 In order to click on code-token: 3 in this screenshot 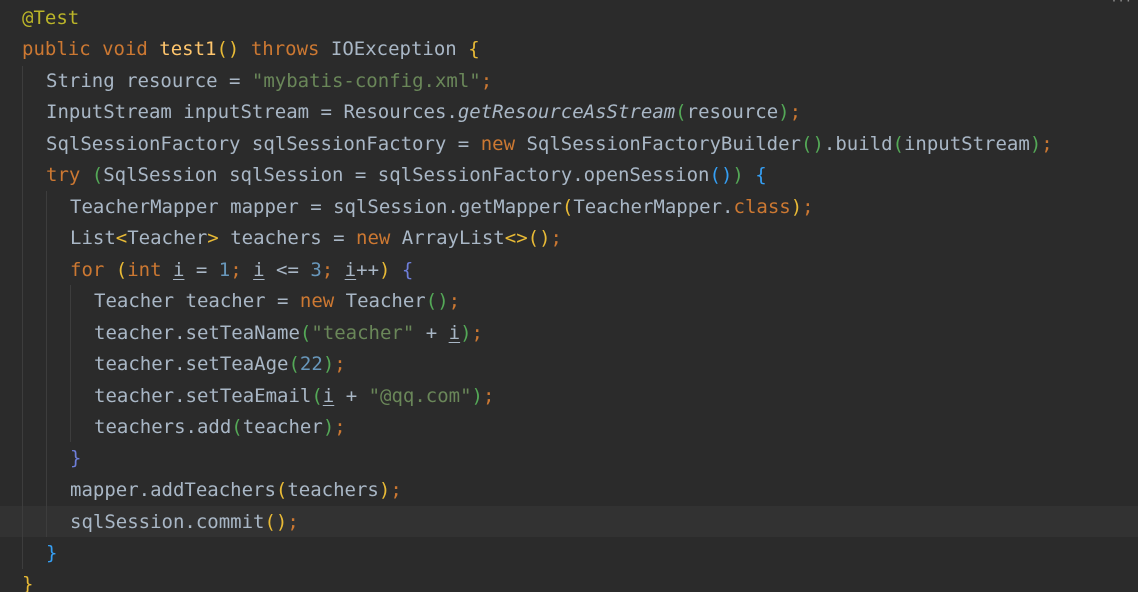, I will do `click(316, 270)`.